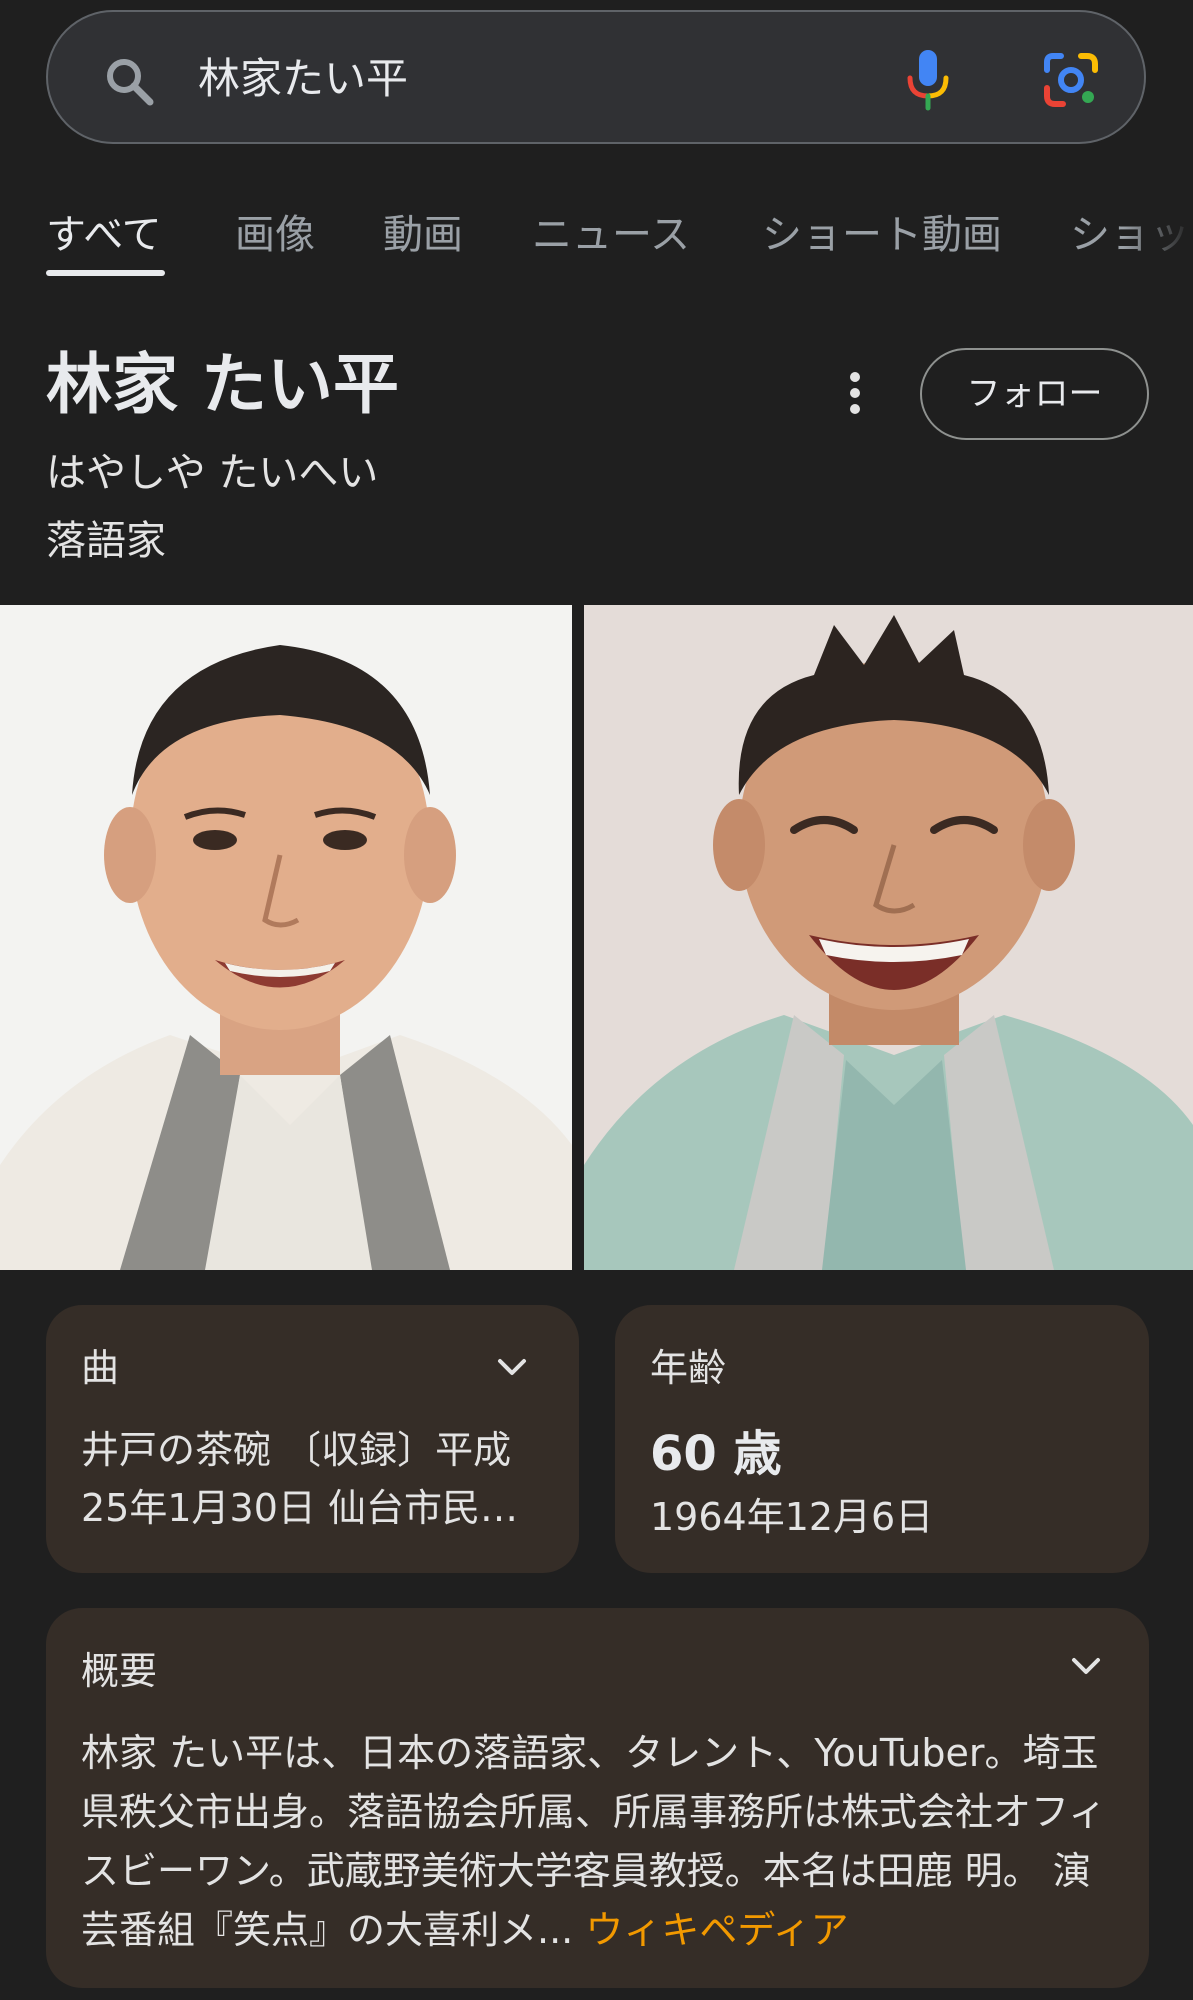 This screenshot has width=1193, height=2000. Describe the element at coordinates (716, 1454) in the screenshot. I see `age-value: 60 歳` at that location.